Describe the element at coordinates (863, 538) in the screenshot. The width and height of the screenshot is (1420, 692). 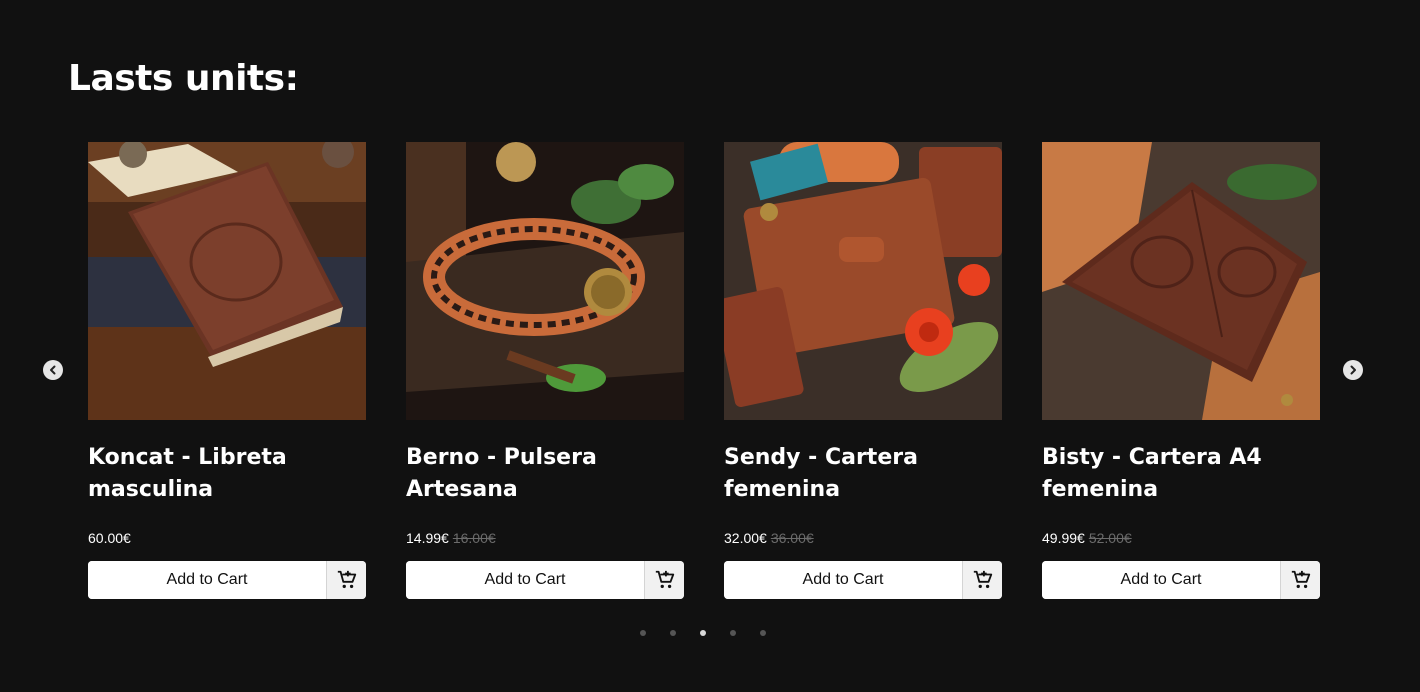
I see `price-row: 32.00€ 36.00€` at that location.